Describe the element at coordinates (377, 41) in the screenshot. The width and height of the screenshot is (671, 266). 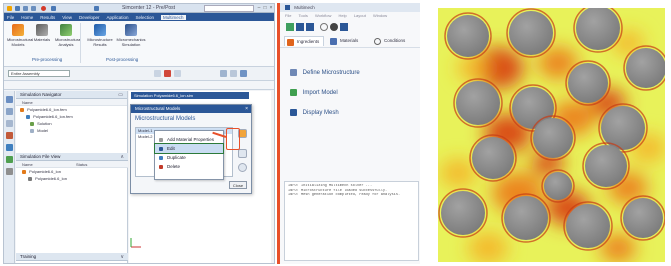
I see `conditions-icon` at that location.